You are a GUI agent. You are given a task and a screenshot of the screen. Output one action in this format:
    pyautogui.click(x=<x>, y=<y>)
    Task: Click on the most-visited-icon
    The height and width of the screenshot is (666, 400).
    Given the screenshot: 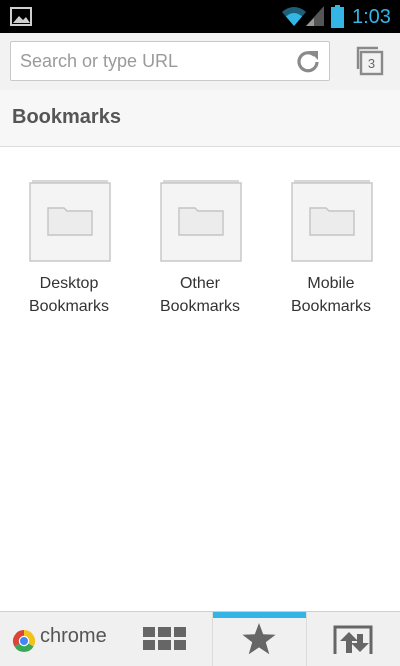 What is the action you would take?
    pyautogui.click(x=164, y=638)
    